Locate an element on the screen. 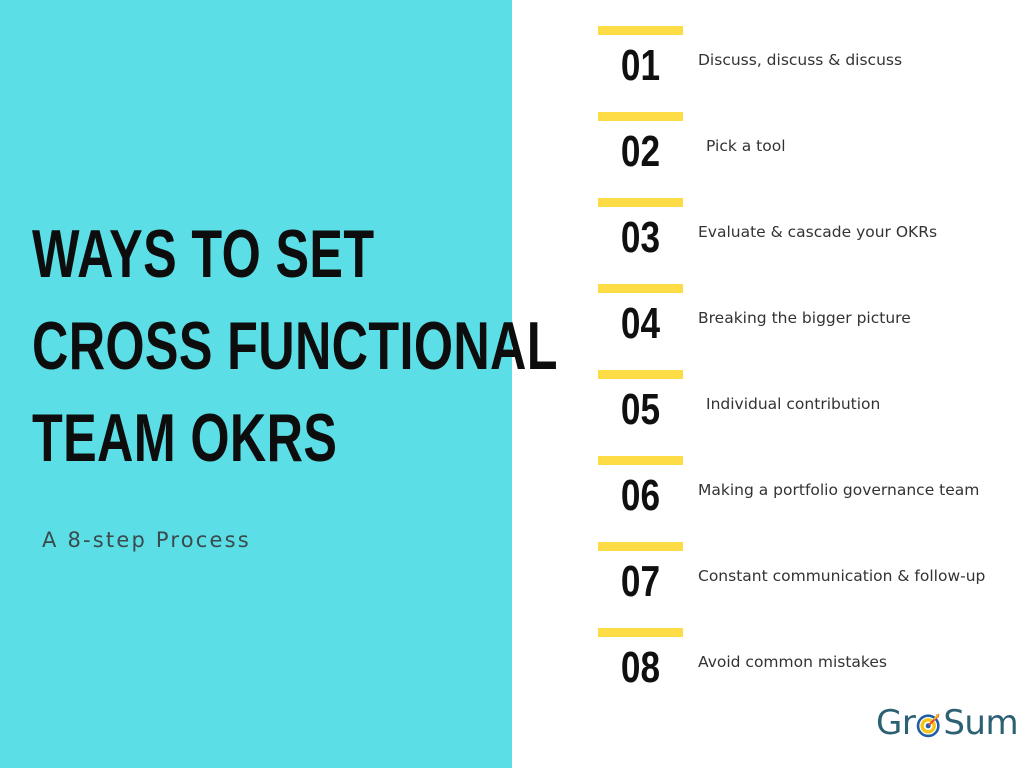  step-item: 02 Pick a tool is located at coordinates (768, 154).